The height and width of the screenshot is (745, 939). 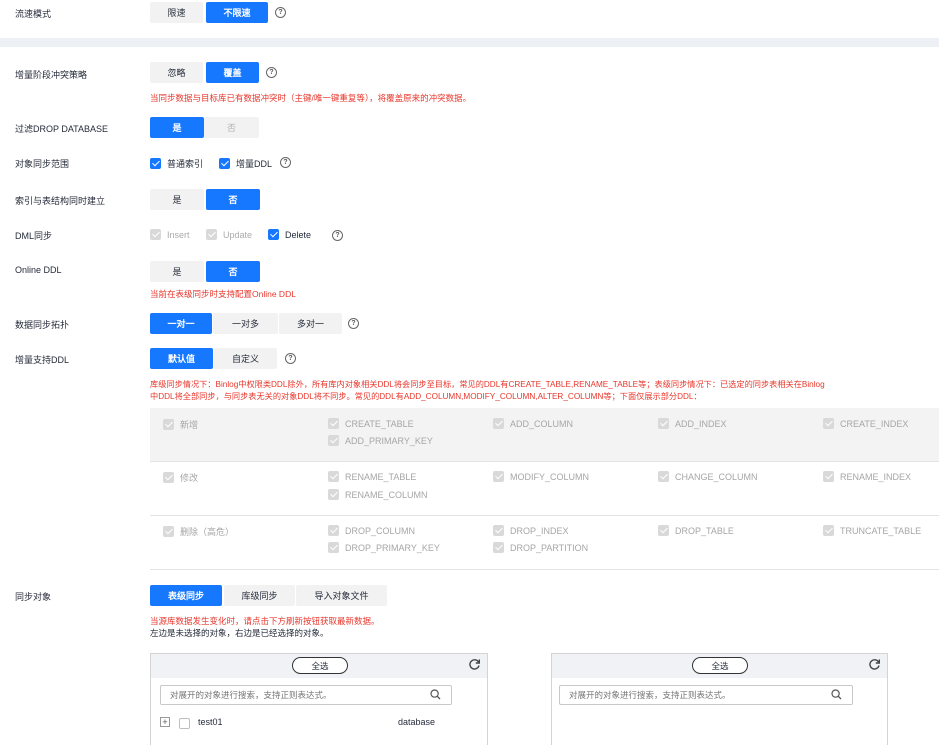 I want to click on ddl-rename-table: RENAME_TABLE, so click(x=372, y=476).